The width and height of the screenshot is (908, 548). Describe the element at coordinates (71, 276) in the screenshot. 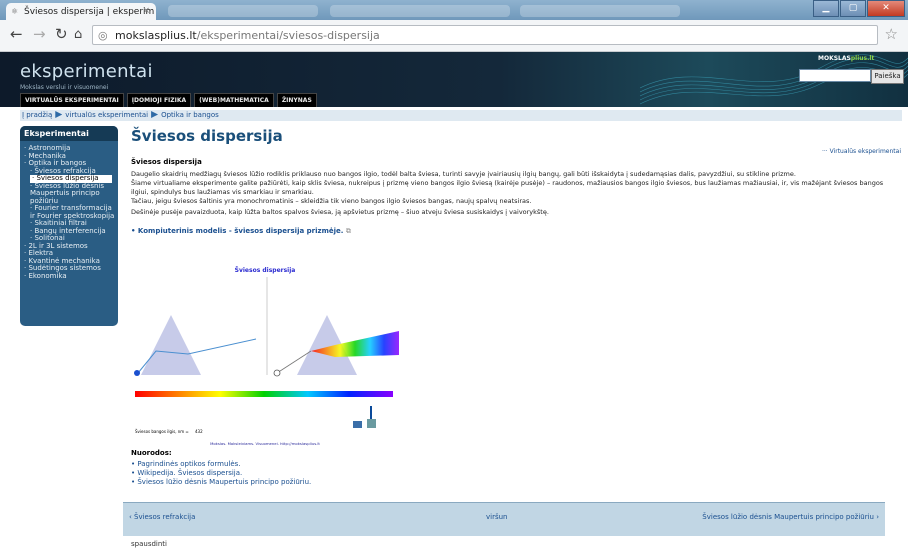

I see `sidebar-item: Ekonomika` at that location.